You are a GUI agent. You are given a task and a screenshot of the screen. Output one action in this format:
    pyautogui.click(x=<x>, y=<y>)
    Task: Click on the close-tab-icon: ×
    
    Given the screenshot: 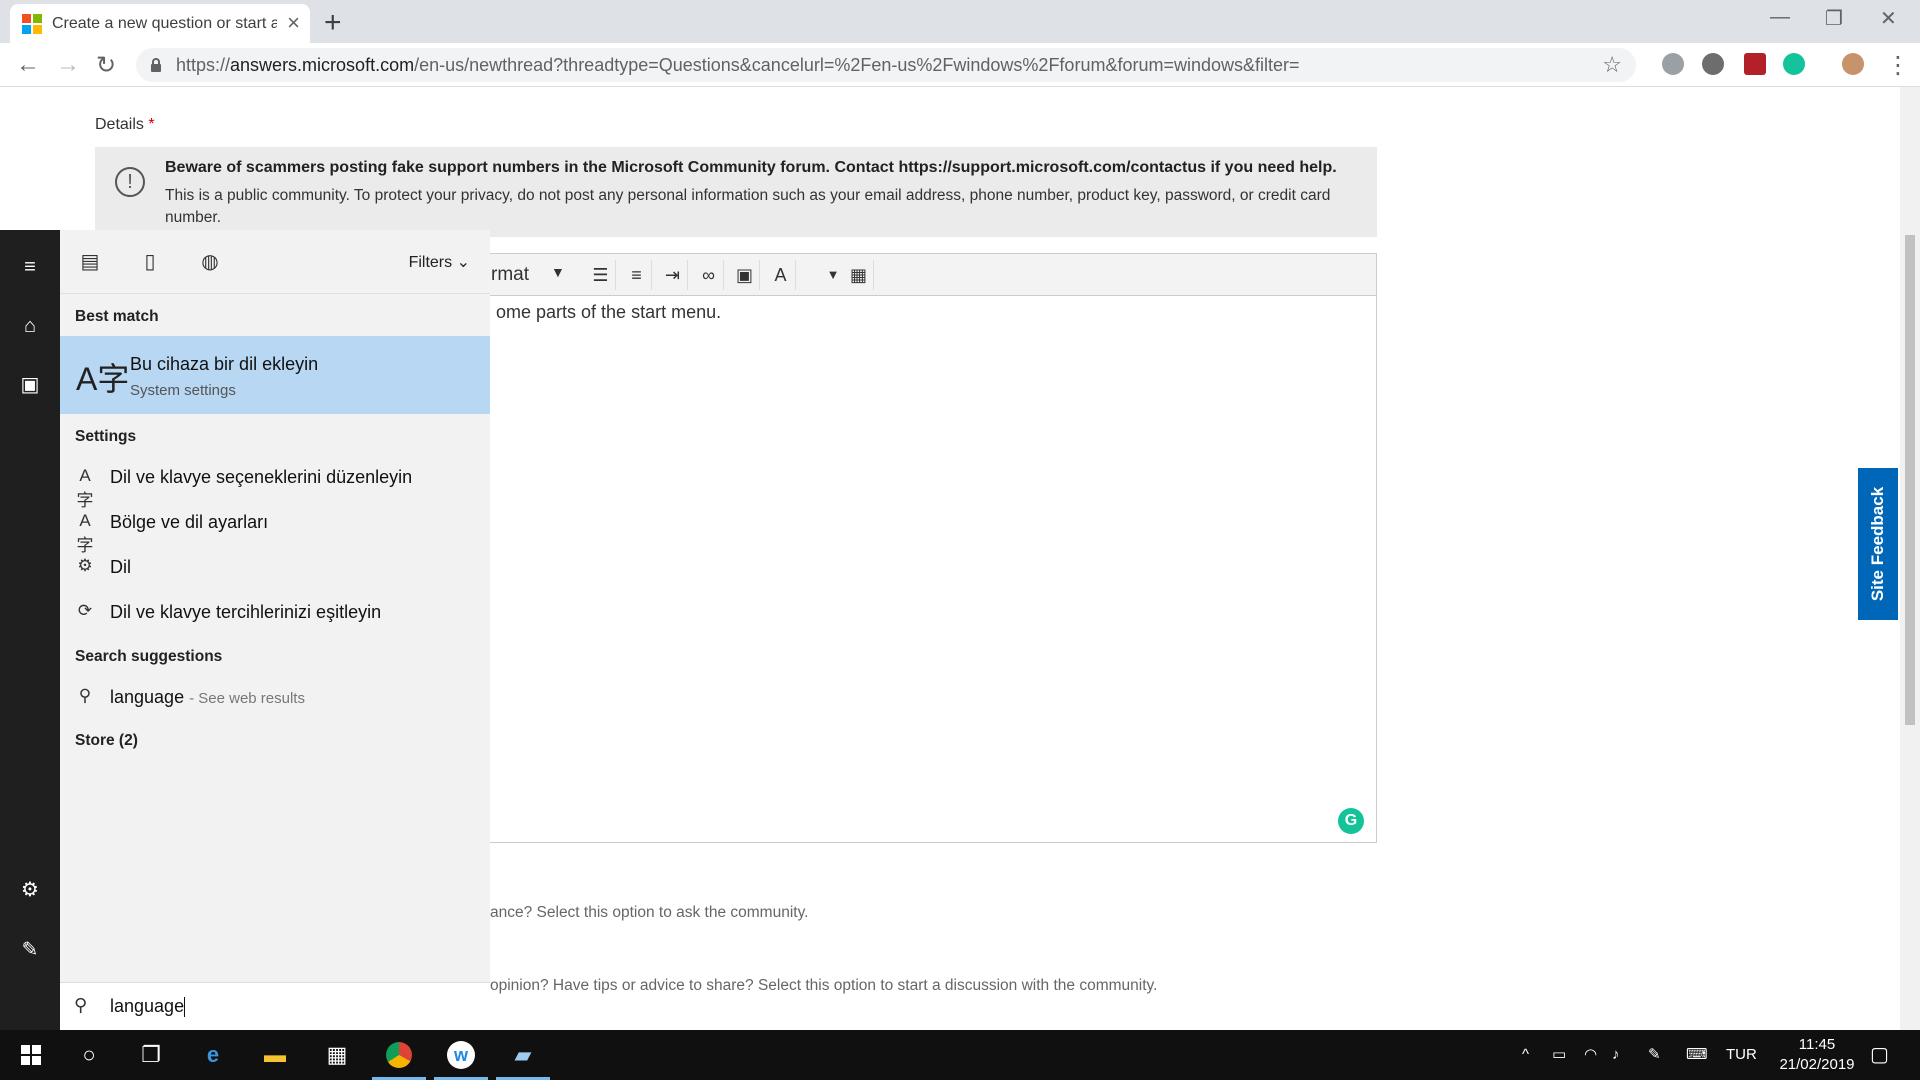 What is the action you would take?
    pyautogui.click(x=293, y=23)
    